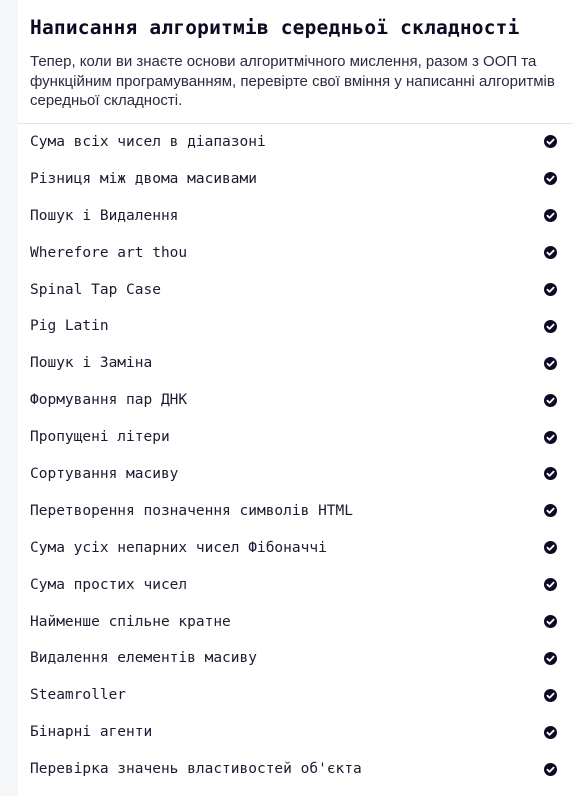 The height and width of the screenshot is (796, 573). What do you see at coordinates (104, 215) in the screenshot?
I see `challenge-label: Пошук і Видалення` at bounding box center [104, 215].